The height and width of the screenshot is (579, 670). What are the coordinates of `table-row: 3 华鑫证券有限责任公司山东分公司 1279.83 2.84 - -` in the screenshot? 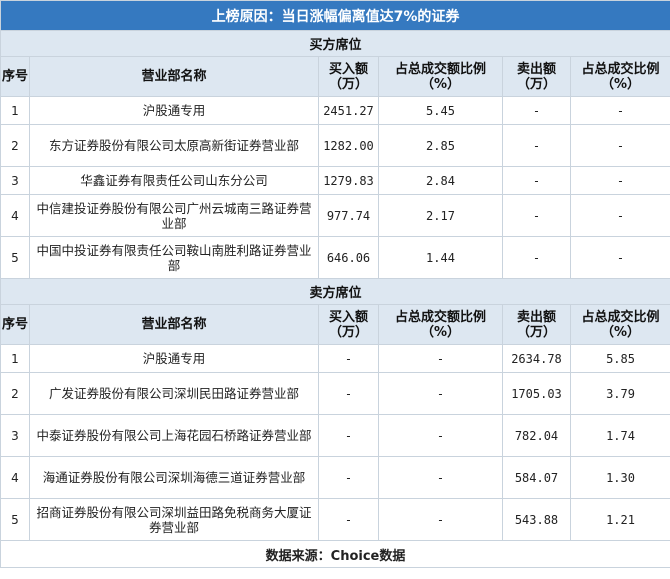 It's located at (335, 180).